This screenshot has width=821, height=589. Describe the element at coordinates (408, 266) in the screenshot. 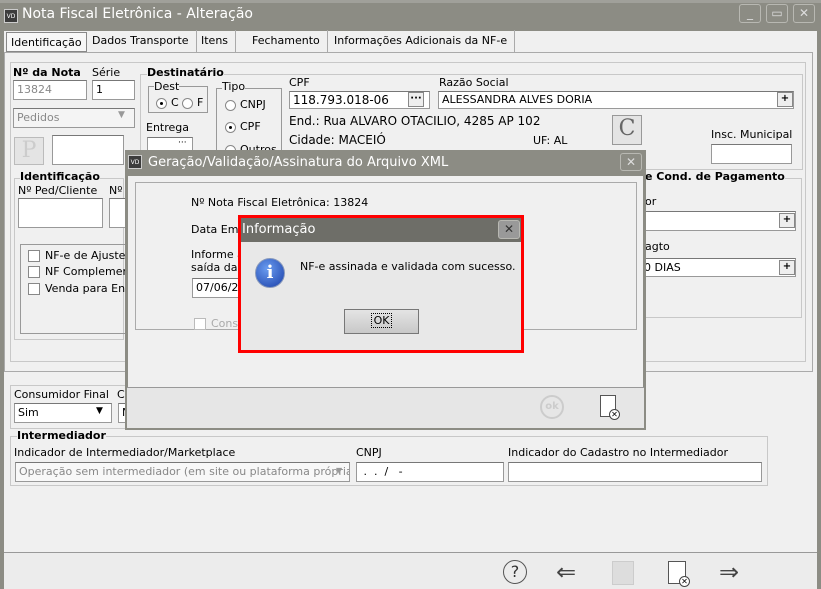

I see `info-message: NF-e assinada e validada com sucesso.` at that location.